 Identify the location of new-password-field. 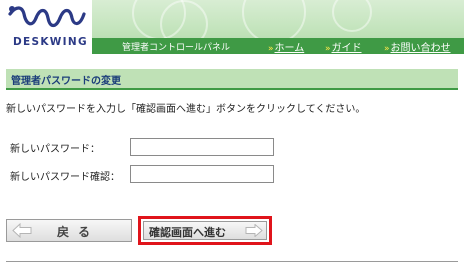
(202, 147).